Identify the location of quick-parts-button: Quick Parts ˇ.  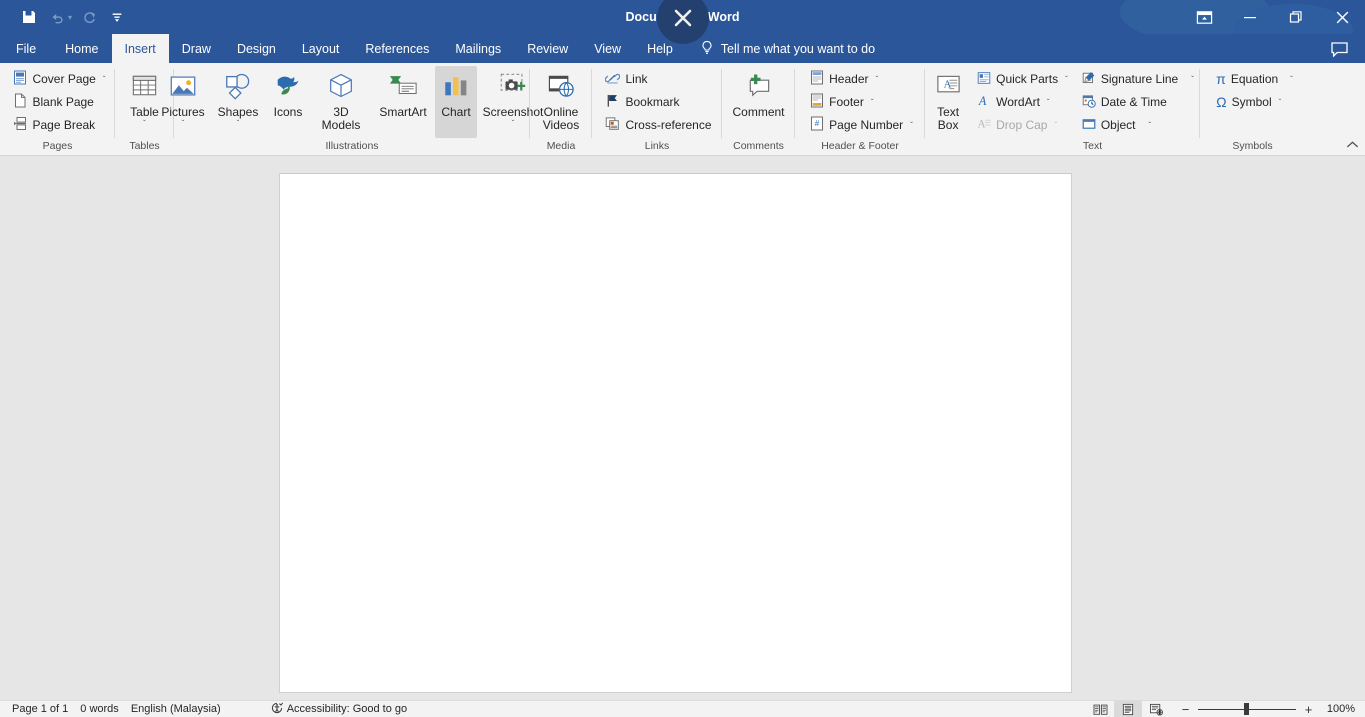
(1023, 79).